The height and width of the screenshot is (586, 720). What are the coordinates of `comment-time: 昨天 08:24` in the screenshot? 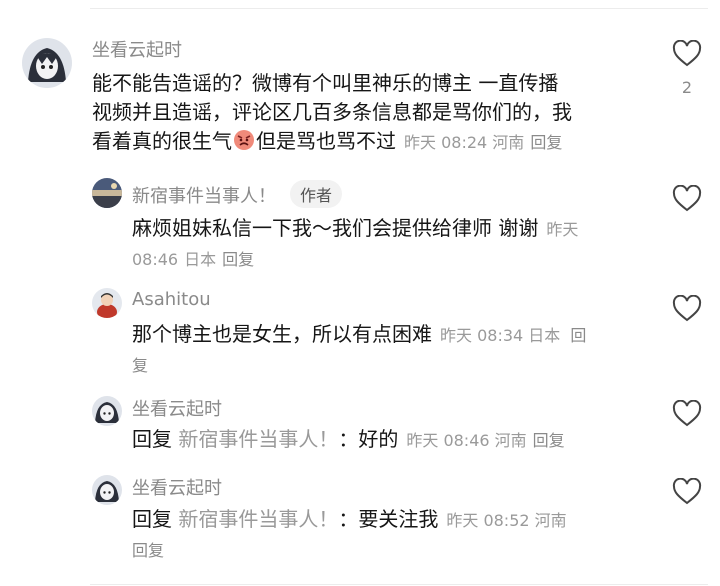 It's located at (446, 142).